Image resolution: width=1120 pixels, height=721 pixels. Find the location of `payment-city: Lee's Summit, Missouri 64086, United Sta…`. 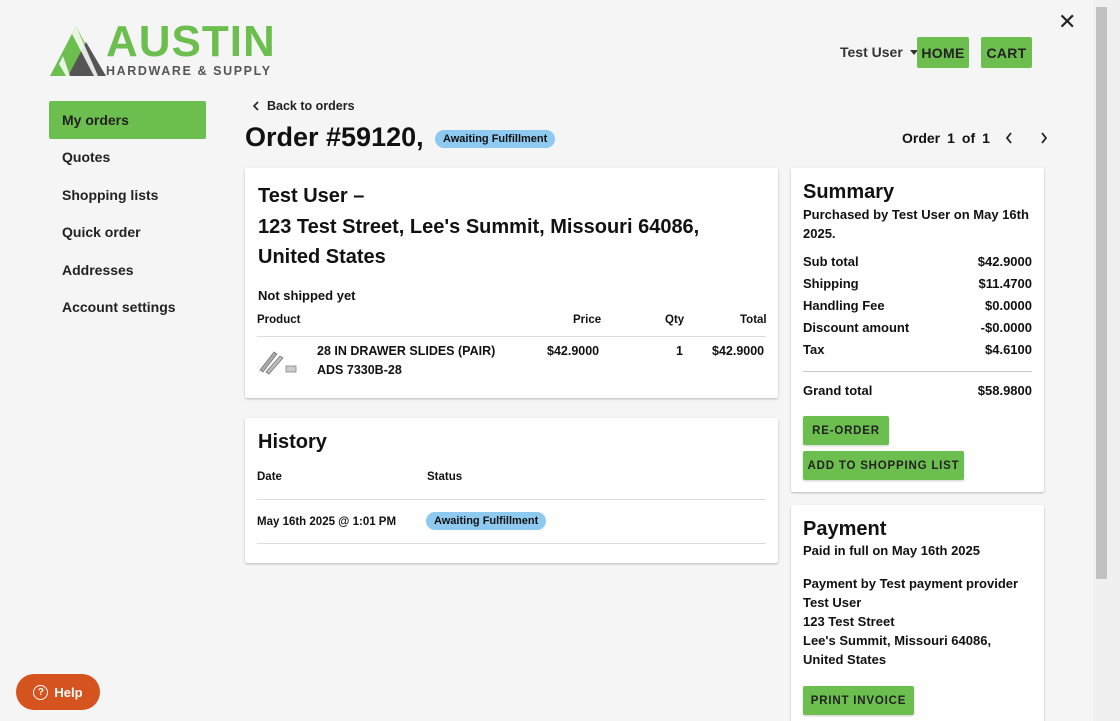

payment-city: Lee's Summit, Missouri 64086, United Sta… is located at coordinates (897, 650).